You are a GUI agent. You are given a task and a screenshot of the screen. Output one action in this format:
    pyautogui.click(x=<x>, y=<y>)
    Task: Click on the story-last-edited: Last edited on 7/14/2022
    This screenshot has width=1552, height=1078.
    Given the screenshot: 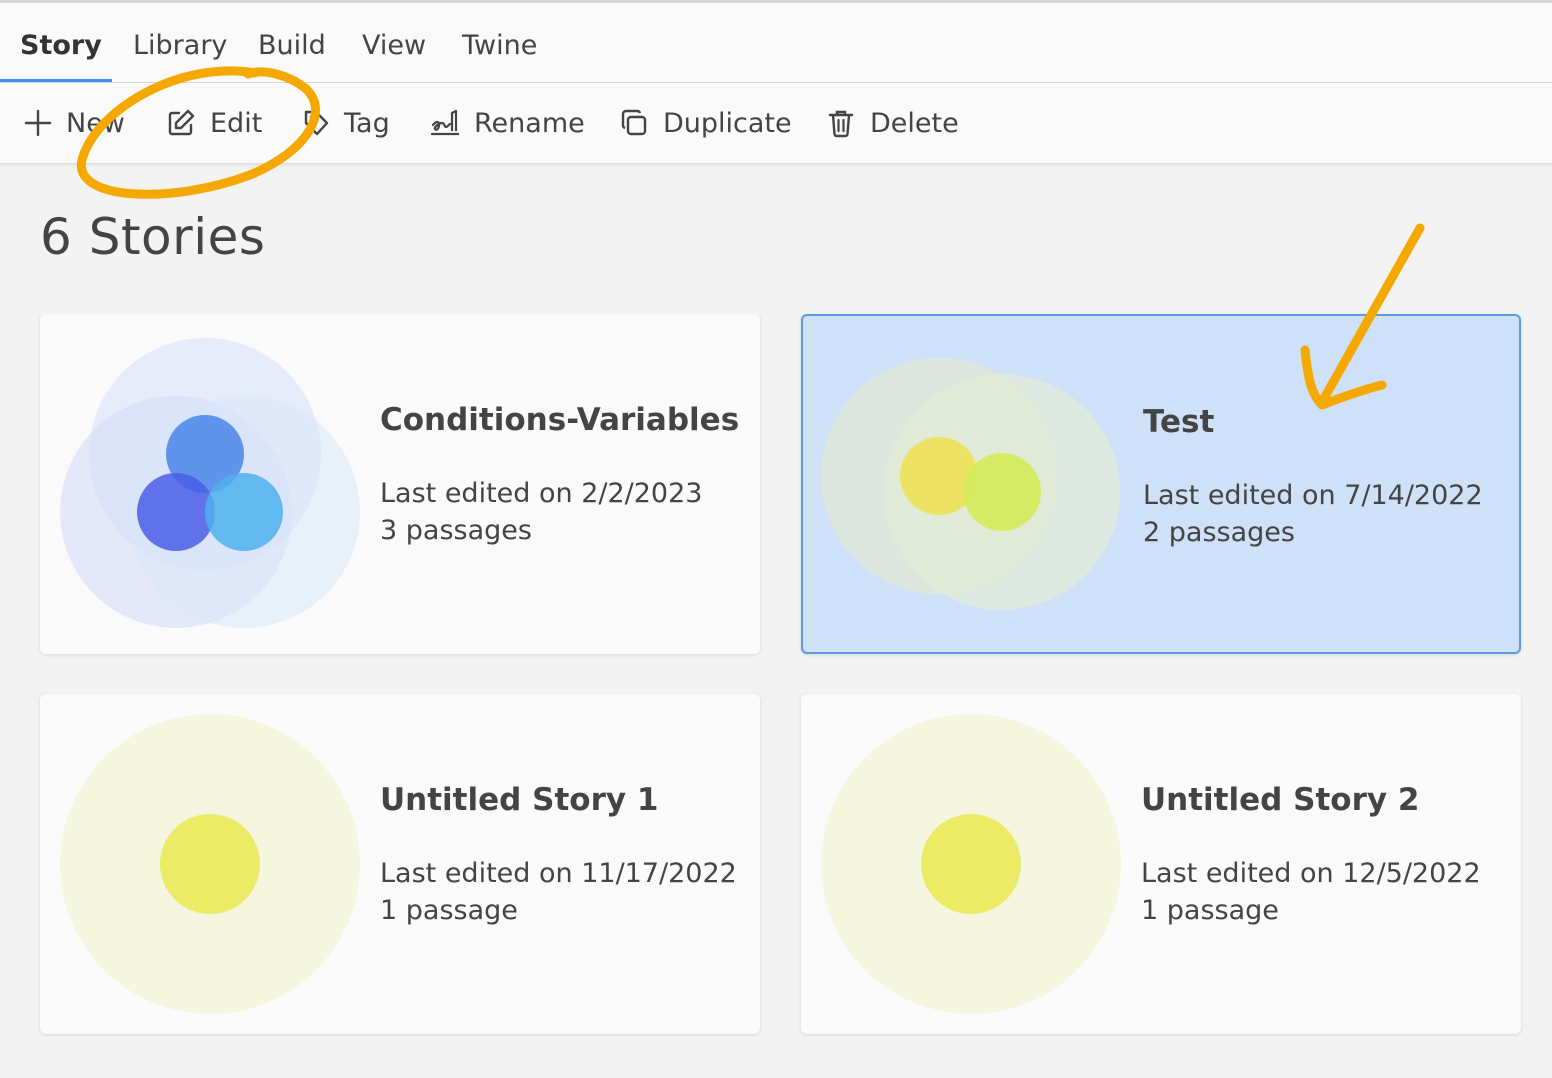 What is the action you would take?
    pyautogui.click(x=1313, y=495)
    